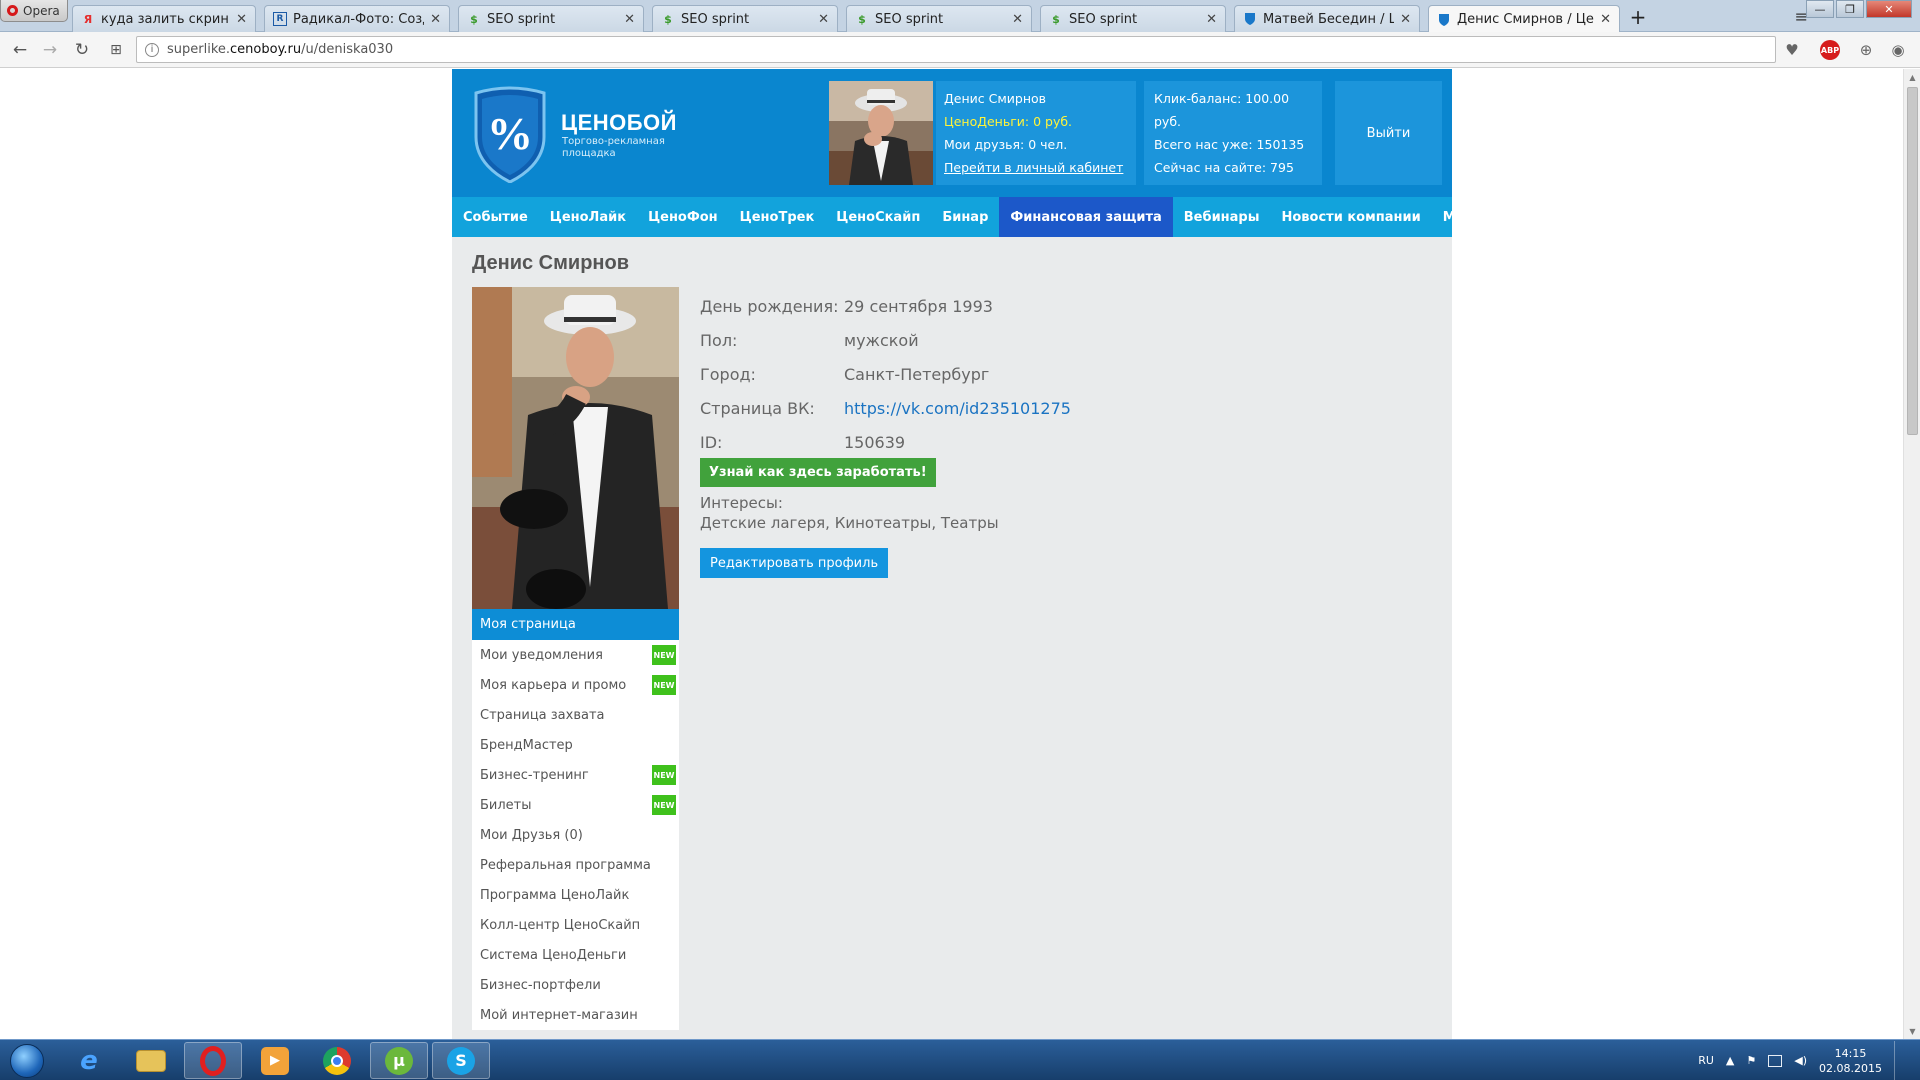 Image resolution: width=1920 pixels, height=1080 pixels. Describe the element at coordinates (560, 925) in the screenshot. I see `sidebar-item-label: Колл-центр ЦеноСкайп` at that location.